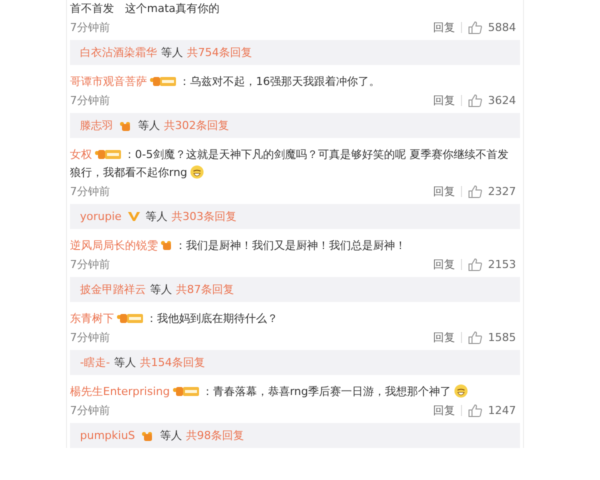  Describe the element at coordinates (502, 100) in the screenshot. I see `like-count: 3624` at that location.